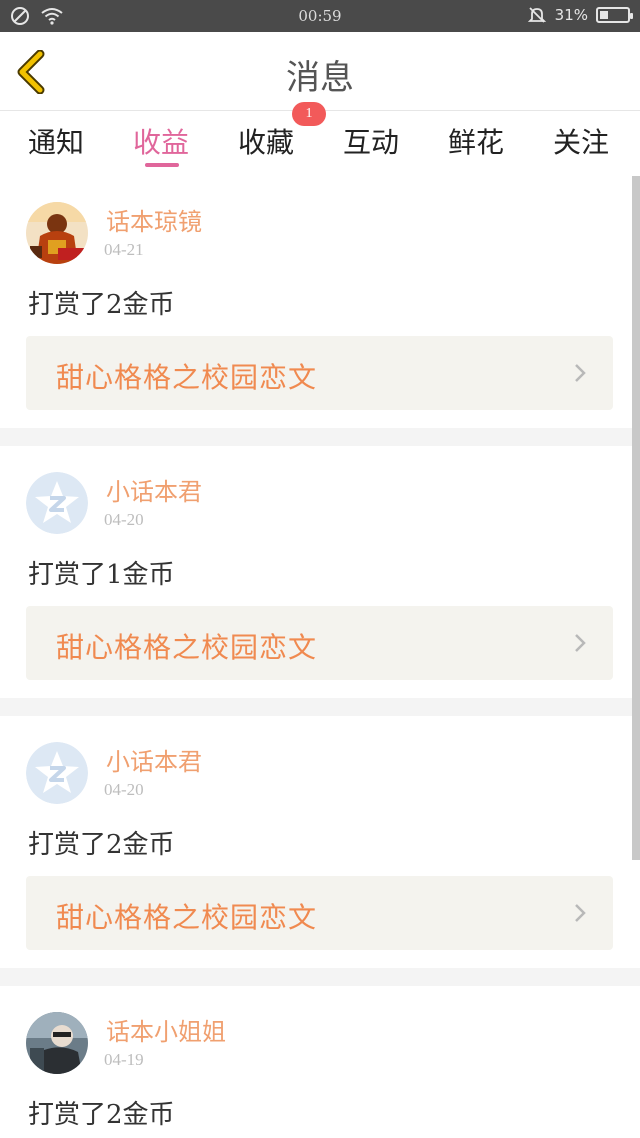 The image size is (640, 1138). I want to click on sender-name: 话本小姐姐, so click(166, 1029).